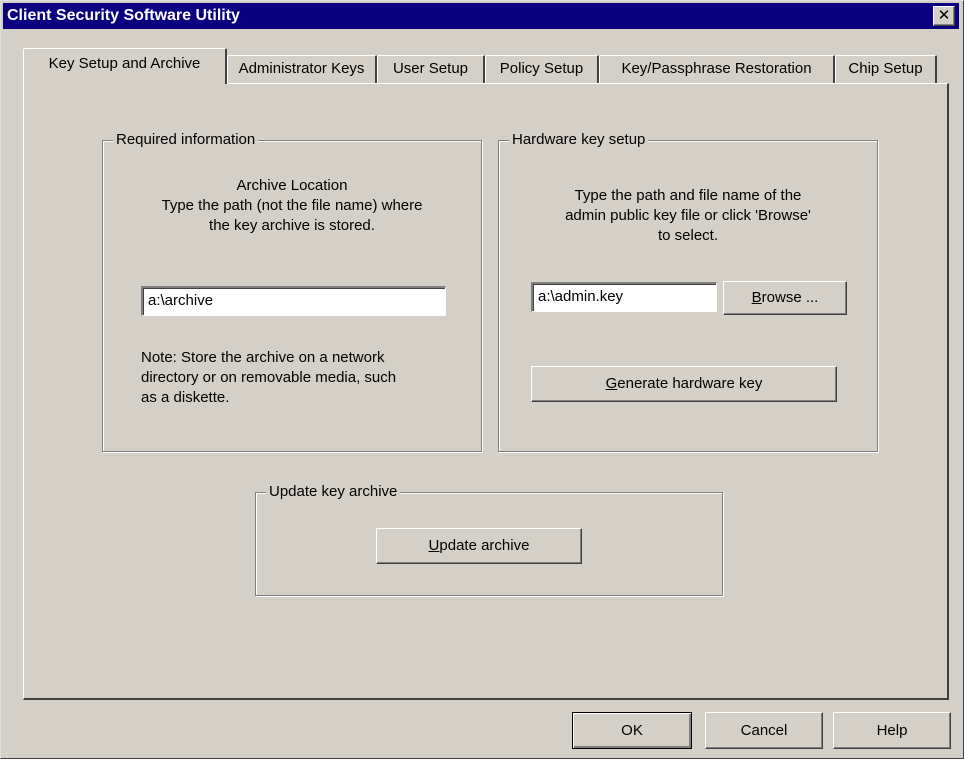 The image size is (964, 759). I want to click on tab-label: Key Setup and Archive, so click(124, 63).